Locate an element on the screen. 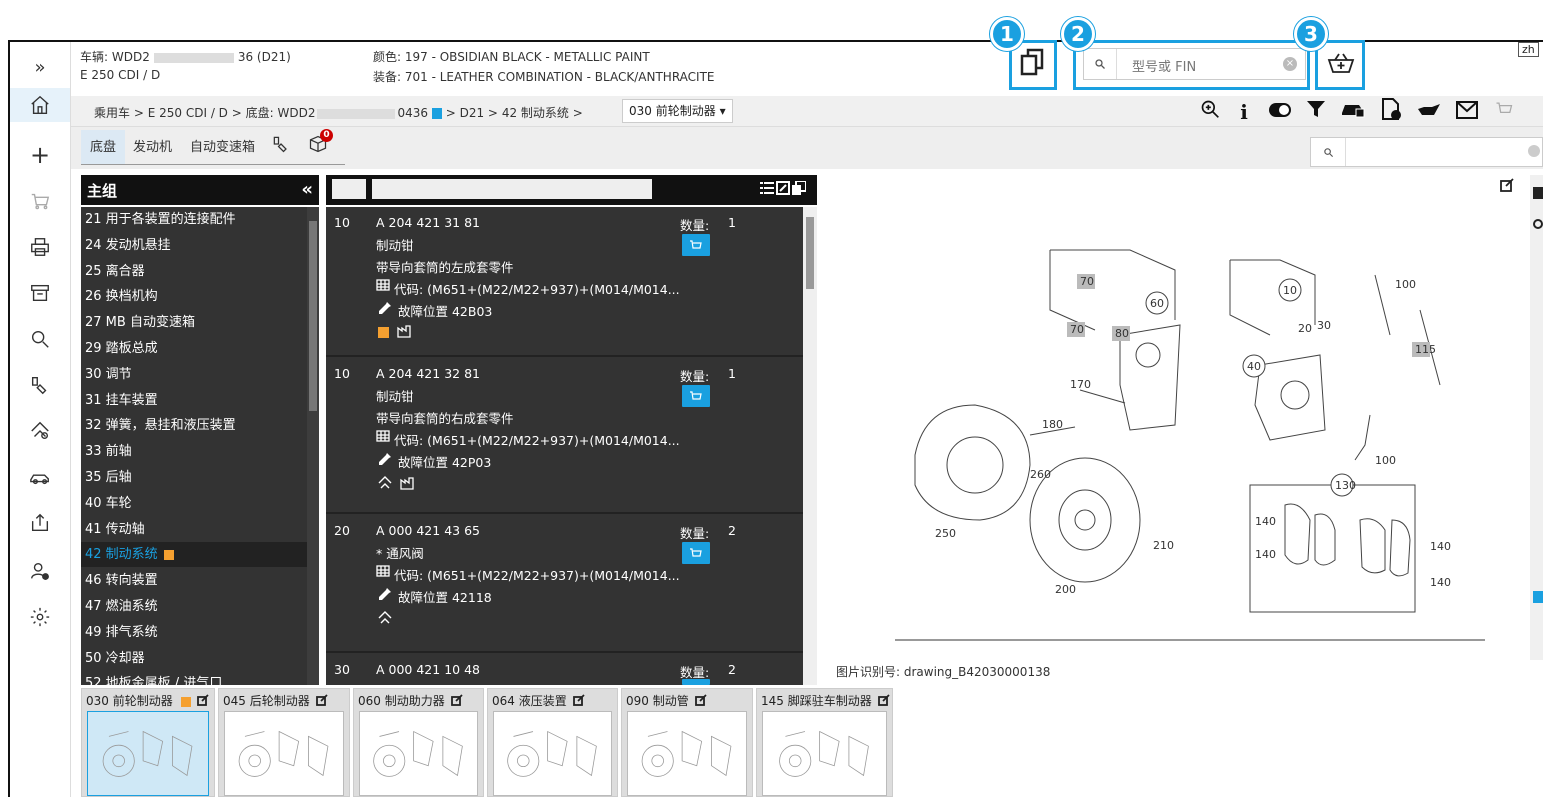 This screenshot has width=1543, height=798. print-icon is located at coordinates (40, 247).